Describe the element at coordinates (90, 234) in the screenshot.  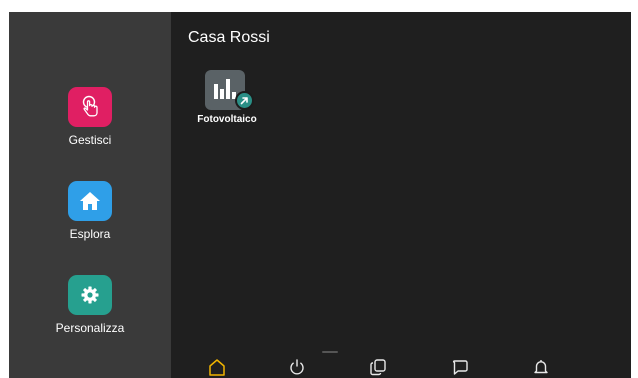
I see `sidebar-item-label: Esplora` at that location.